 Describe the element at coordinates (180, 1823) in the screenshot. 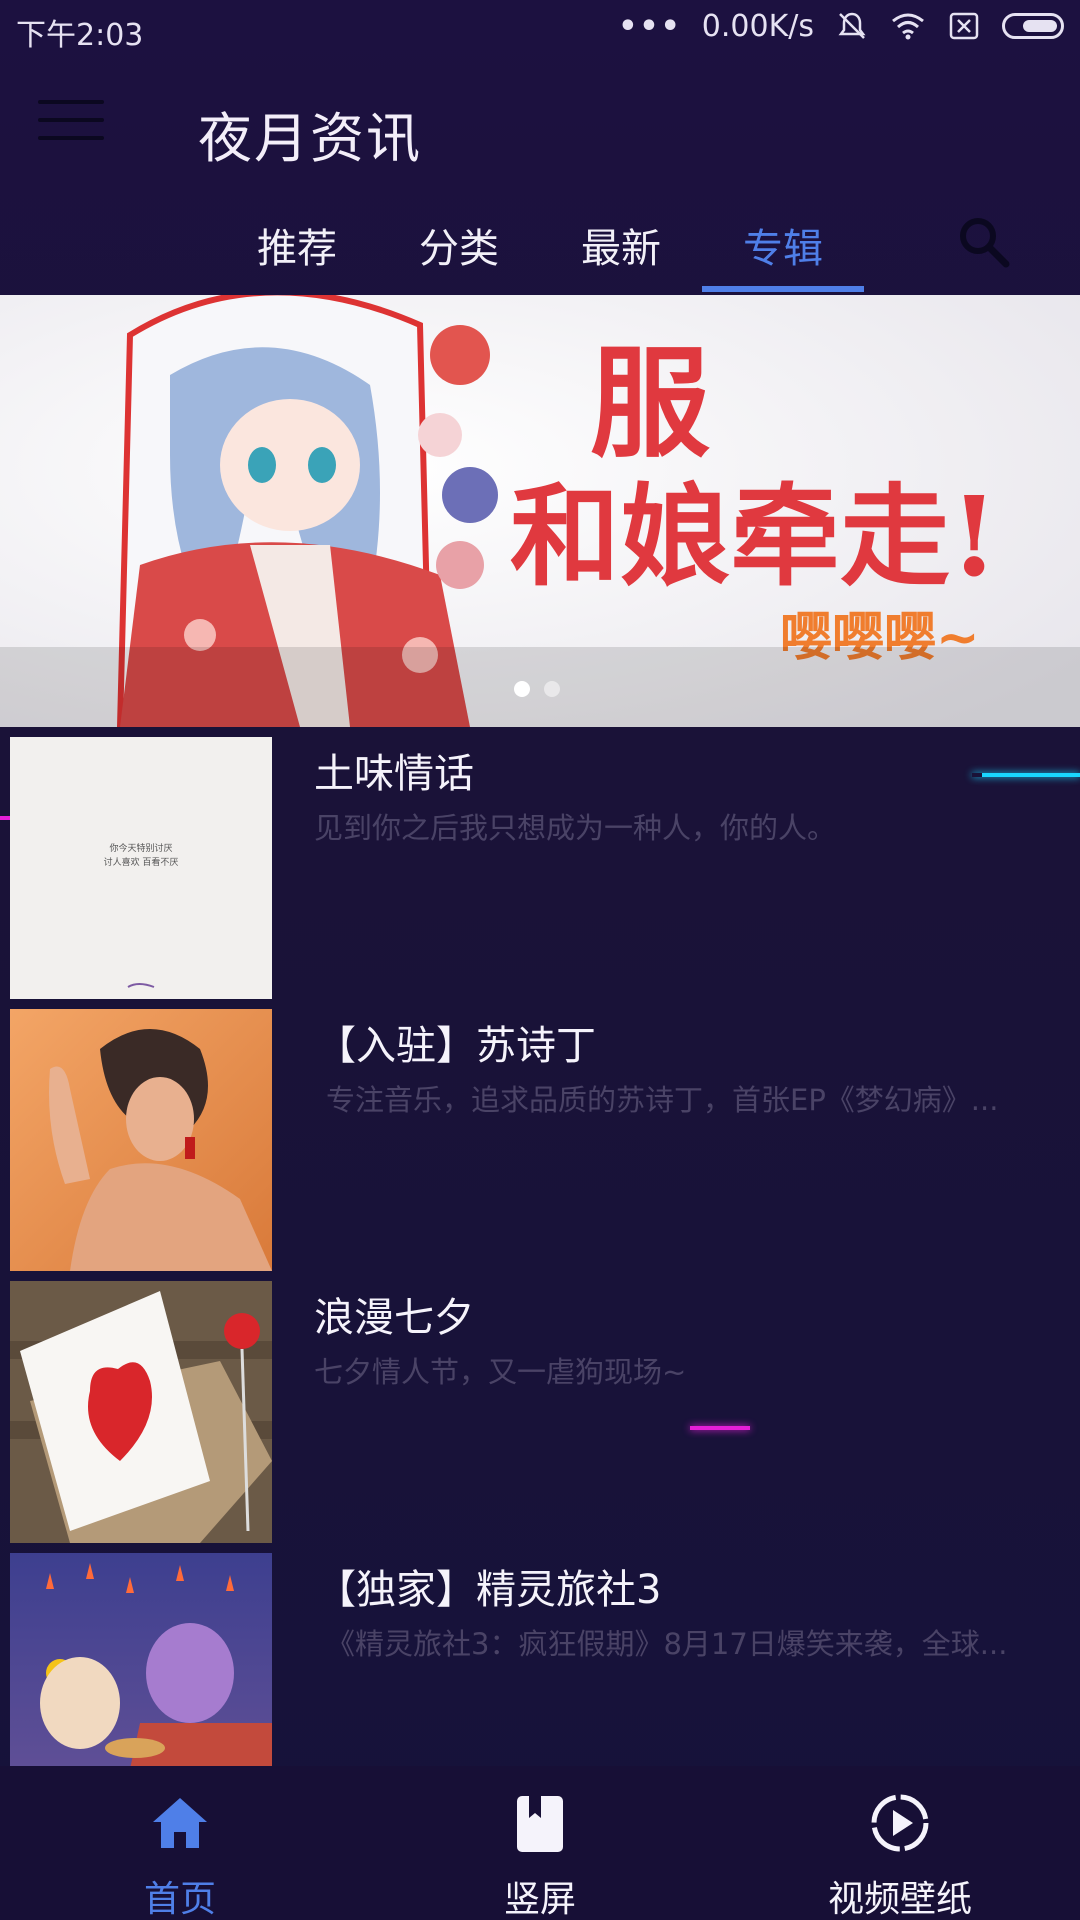

I see `home-icon` at that location.